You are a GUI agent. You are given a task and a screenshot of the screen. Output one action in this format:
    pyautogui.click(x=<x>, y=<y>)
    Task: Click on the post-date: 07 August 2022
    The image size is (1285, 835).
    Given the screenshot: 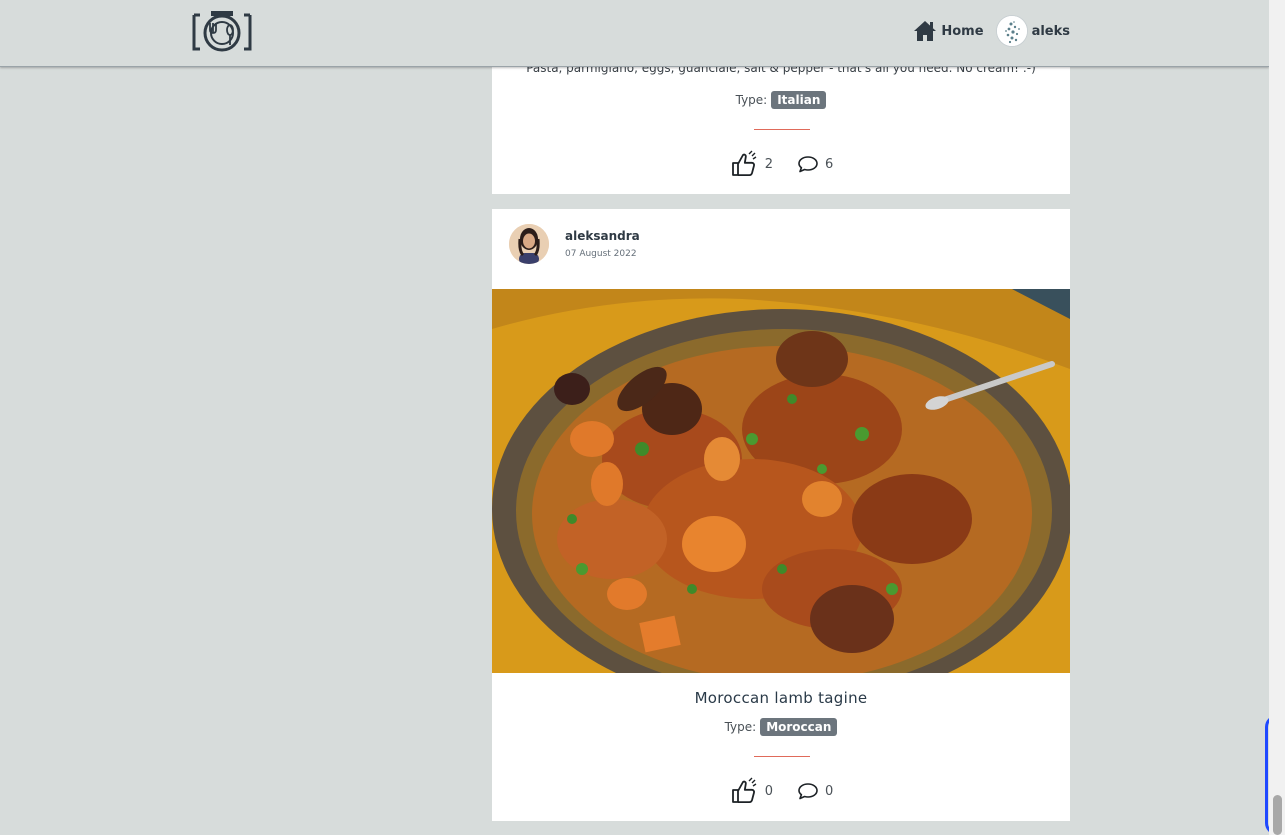 What is the action you would take?
    pyautogui.click(x=601, y=254)
    